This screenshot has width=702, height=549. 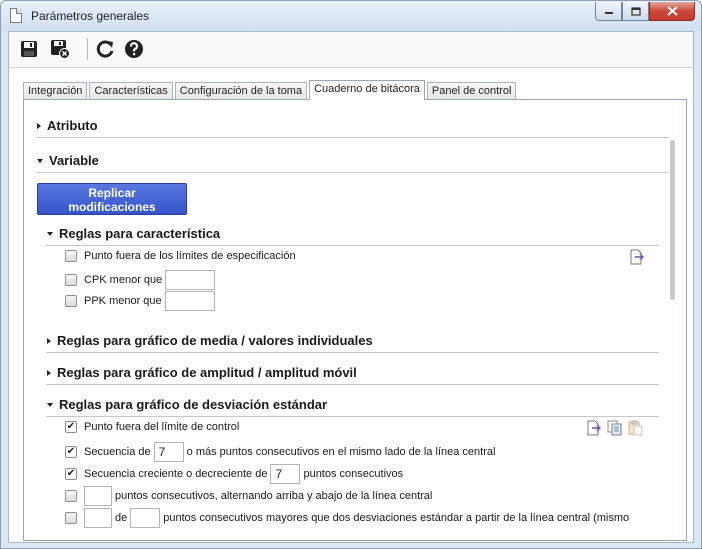 I want to click on rule-ppk-menor-que: PPK menor que, so click(x=140, y=301).